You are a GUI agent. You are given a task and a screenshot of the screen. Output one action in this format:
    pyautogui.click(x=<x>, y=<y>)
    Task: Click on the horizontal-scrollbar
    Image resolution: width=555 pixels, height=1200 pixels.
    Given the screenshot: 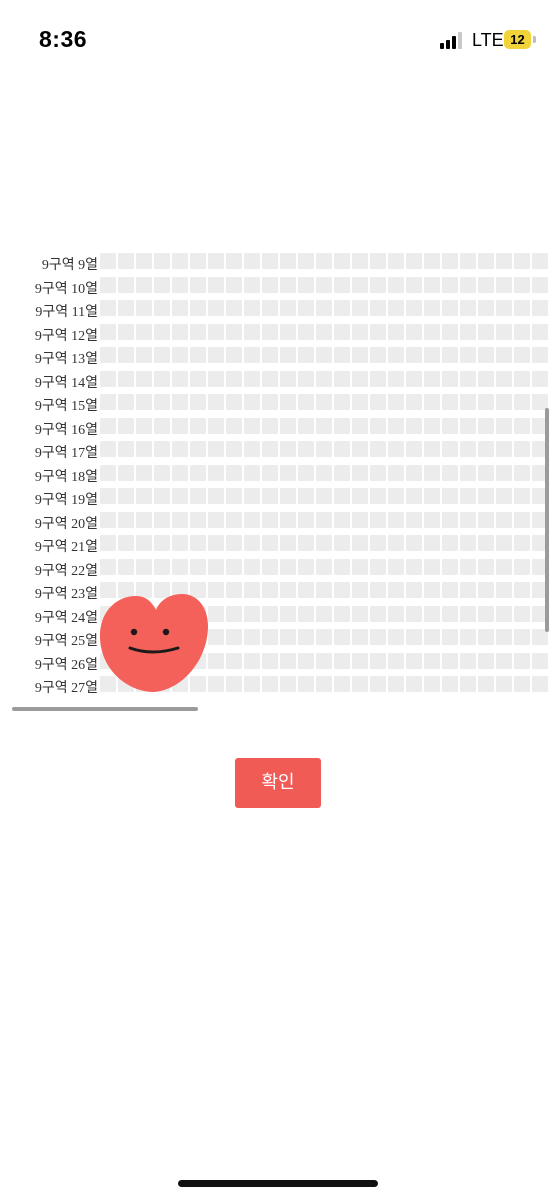 What is the action you would take?
    pyautogui.click(x=105, y=709)
    